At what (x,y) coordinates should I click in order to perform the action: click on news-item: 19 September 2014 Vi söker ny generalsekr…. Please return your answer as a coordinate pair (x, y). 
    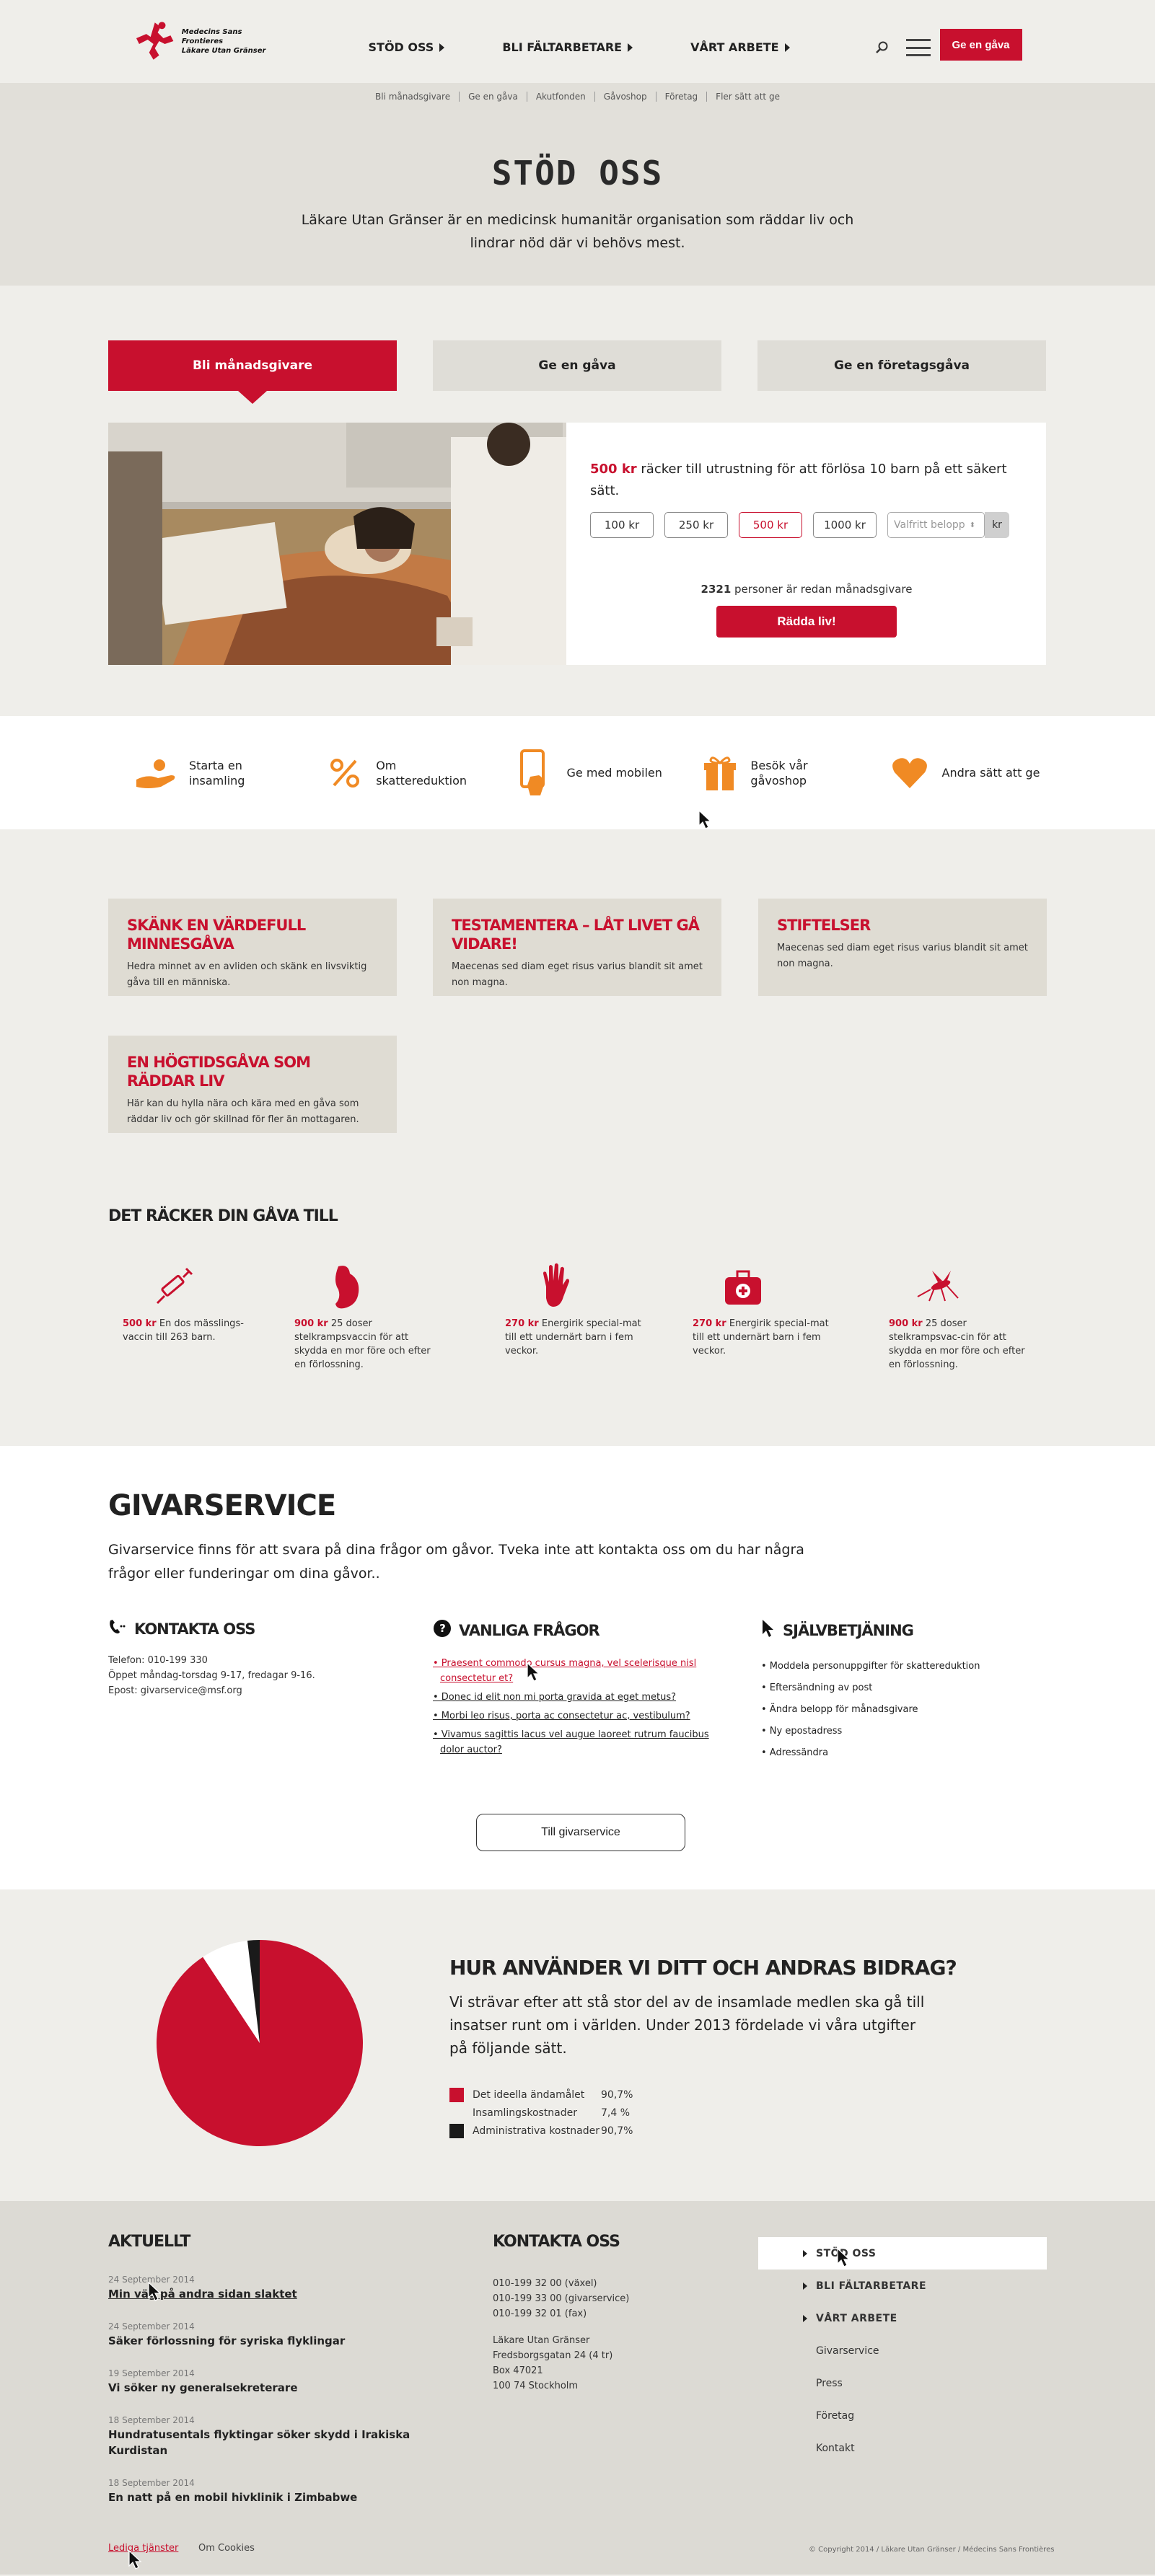
    Looking at the image, I should click on (259, 2381).